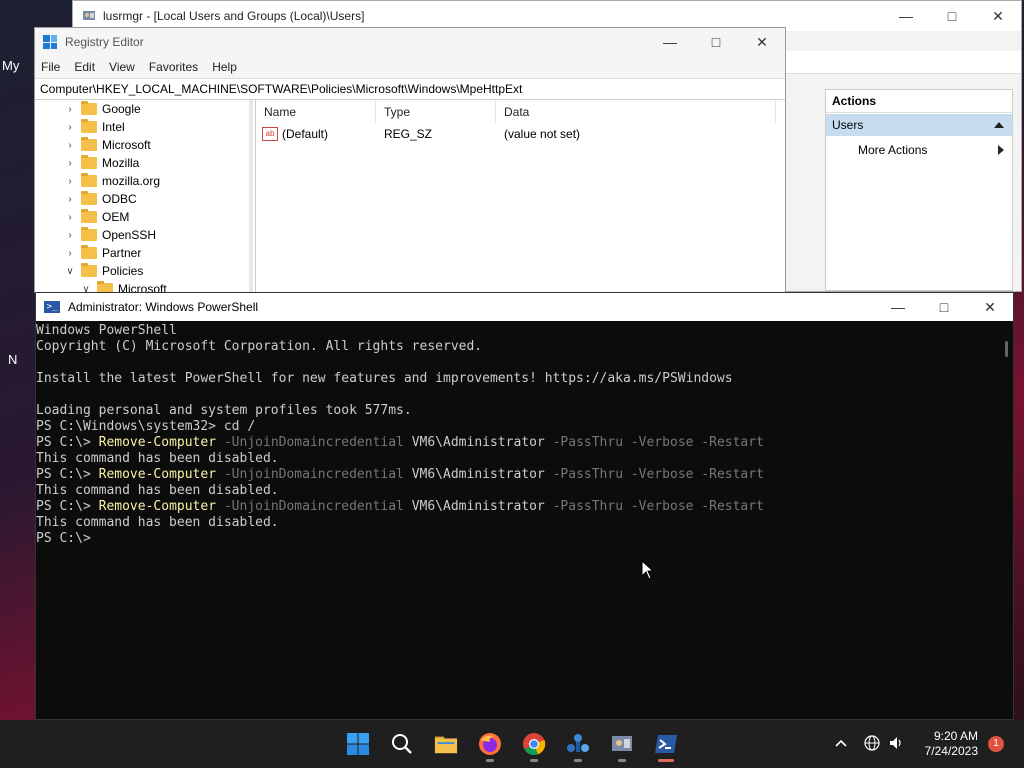 The width and height of the screenshot is (1024, 768). I want to click on tree-node-label: Partner, so click(122, 253).